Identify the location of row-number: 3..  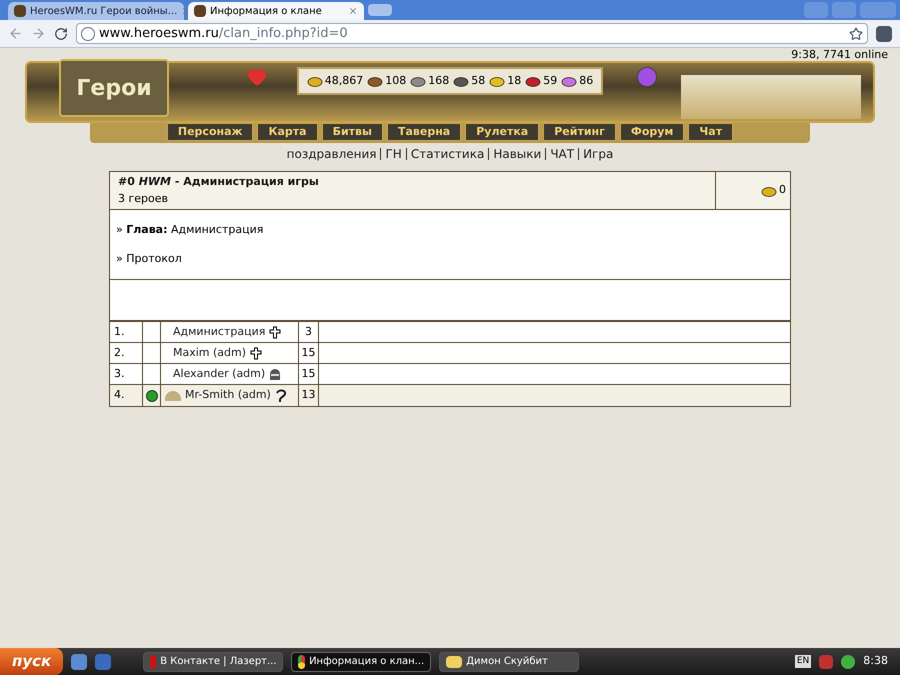
(126, 374).